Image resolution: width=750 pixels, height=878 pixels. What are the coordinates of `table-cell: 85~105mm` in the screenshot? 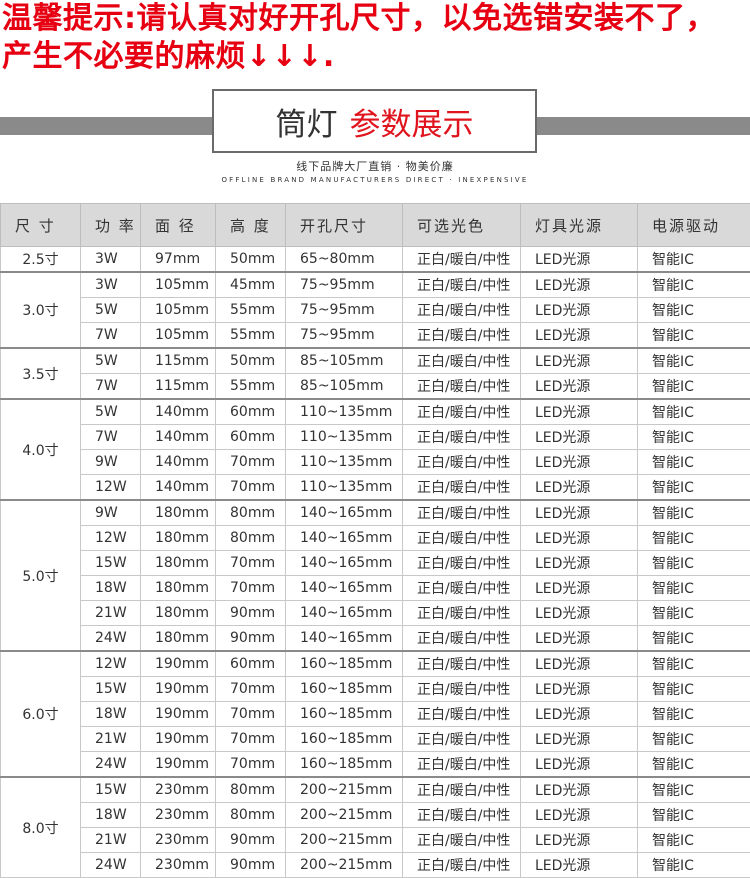 It's located at (344, 361).